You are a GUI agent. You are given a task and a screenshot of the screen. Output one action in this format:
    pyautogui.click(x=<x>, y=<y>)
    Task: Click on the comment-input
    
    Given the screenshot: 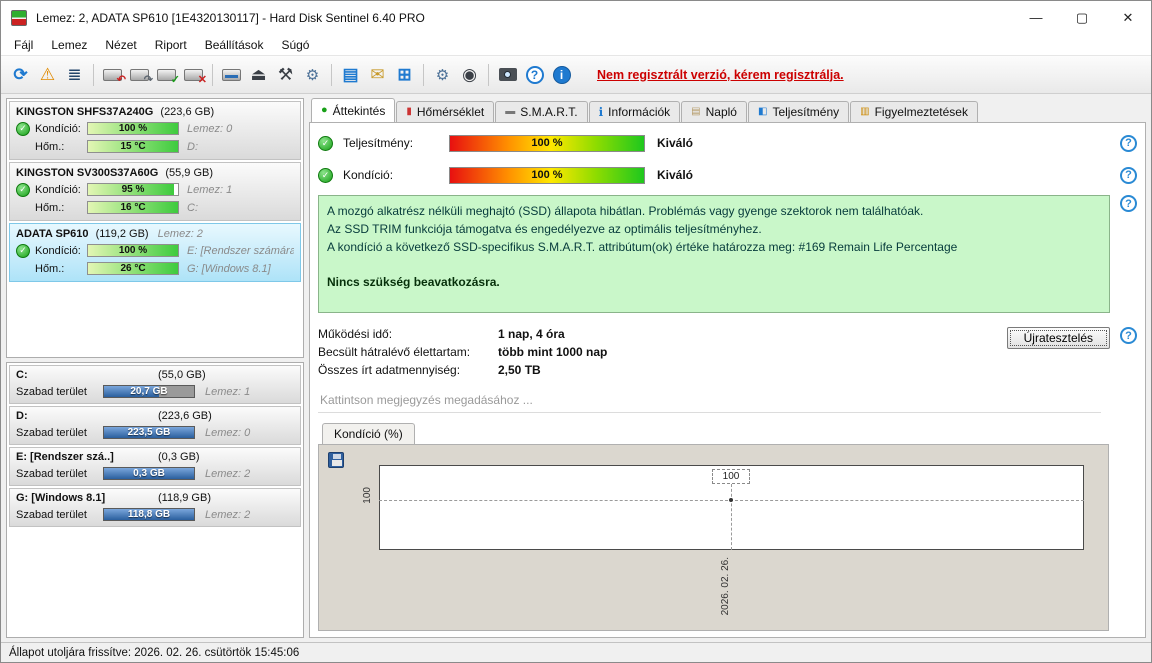 What is the action you would take?
    pyautogui.click(x=709, y=402)
    